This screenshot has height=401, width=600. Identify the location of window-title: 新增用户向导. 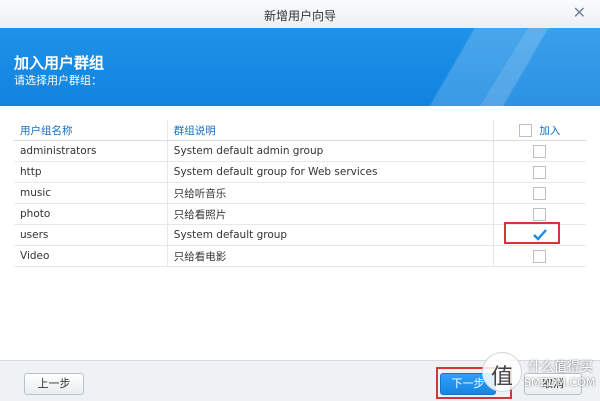
(299, 16).